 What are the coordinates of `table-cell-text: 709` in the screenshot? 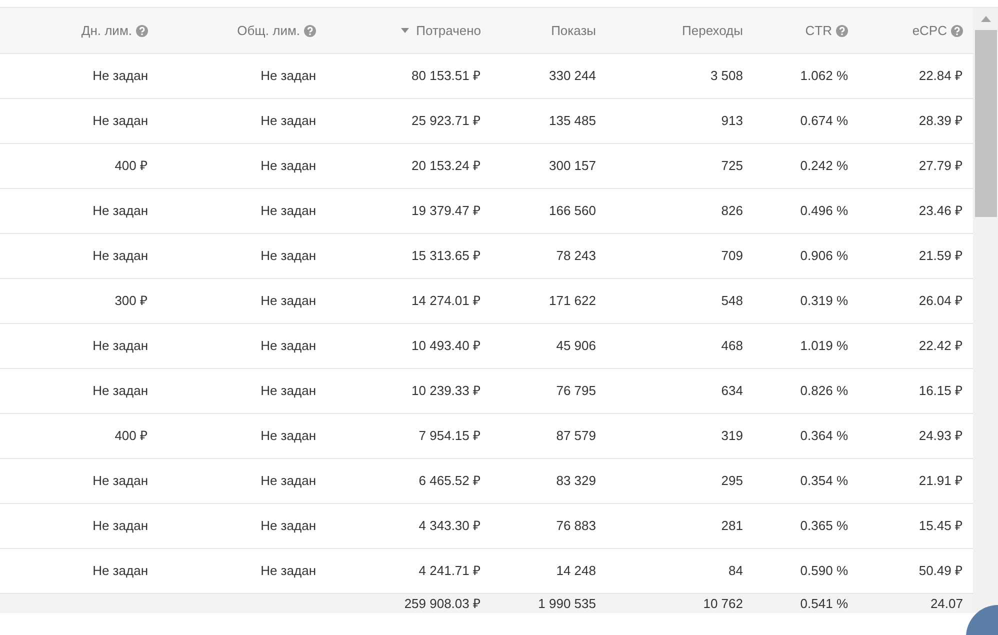 It's located at (732, 256).